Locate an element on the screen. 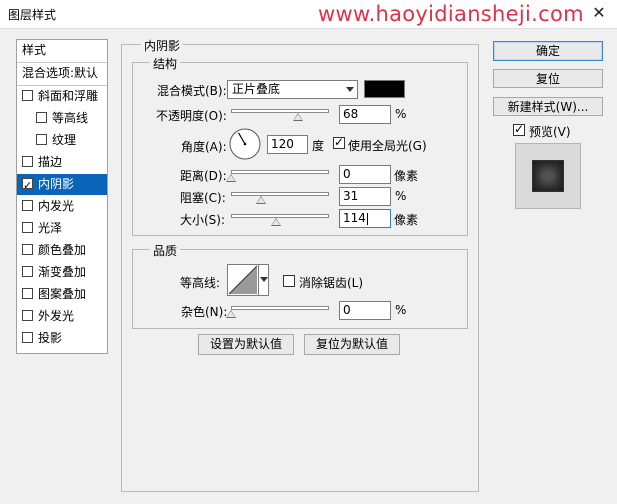  antialias-label: 消除锯齿(L) is located at coordinates (331, 283).